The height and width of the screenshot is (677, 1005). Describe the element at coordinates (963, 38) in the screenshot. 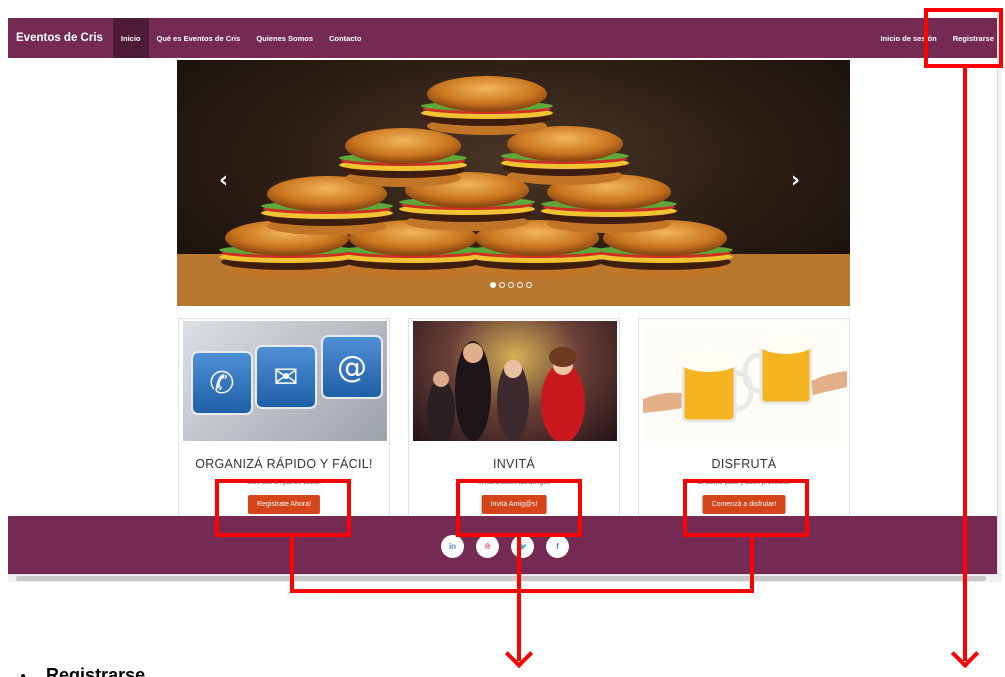

I see `highlight-register-link` at that location.